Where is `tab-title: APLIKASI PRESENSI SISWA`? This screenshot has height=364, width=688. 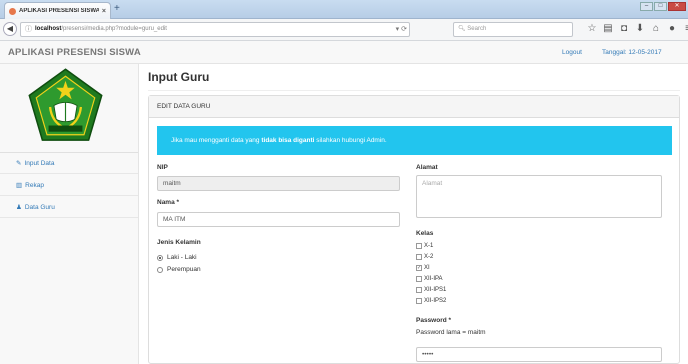
tab-title: APLIKASI PRESENSI SISWA is located at coordinates (59, 11).